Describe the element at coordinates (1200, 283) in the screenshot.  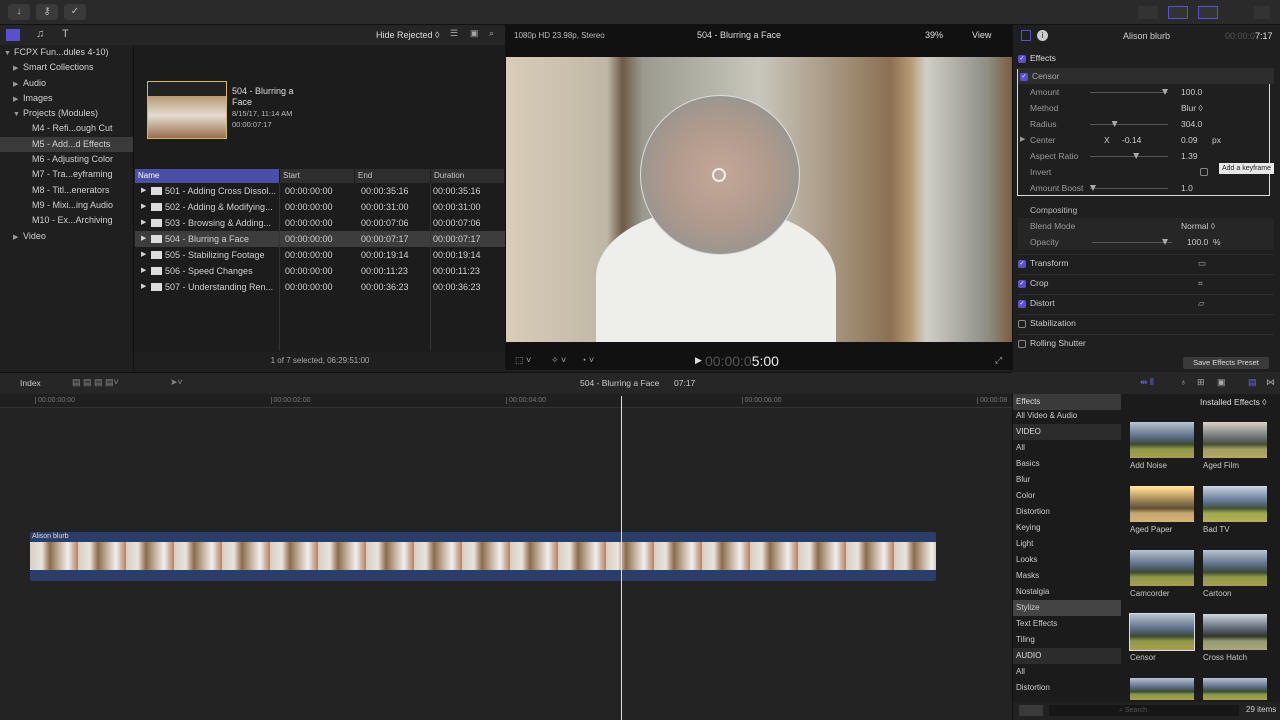
I see `crop-icon: ⌗` at that location.